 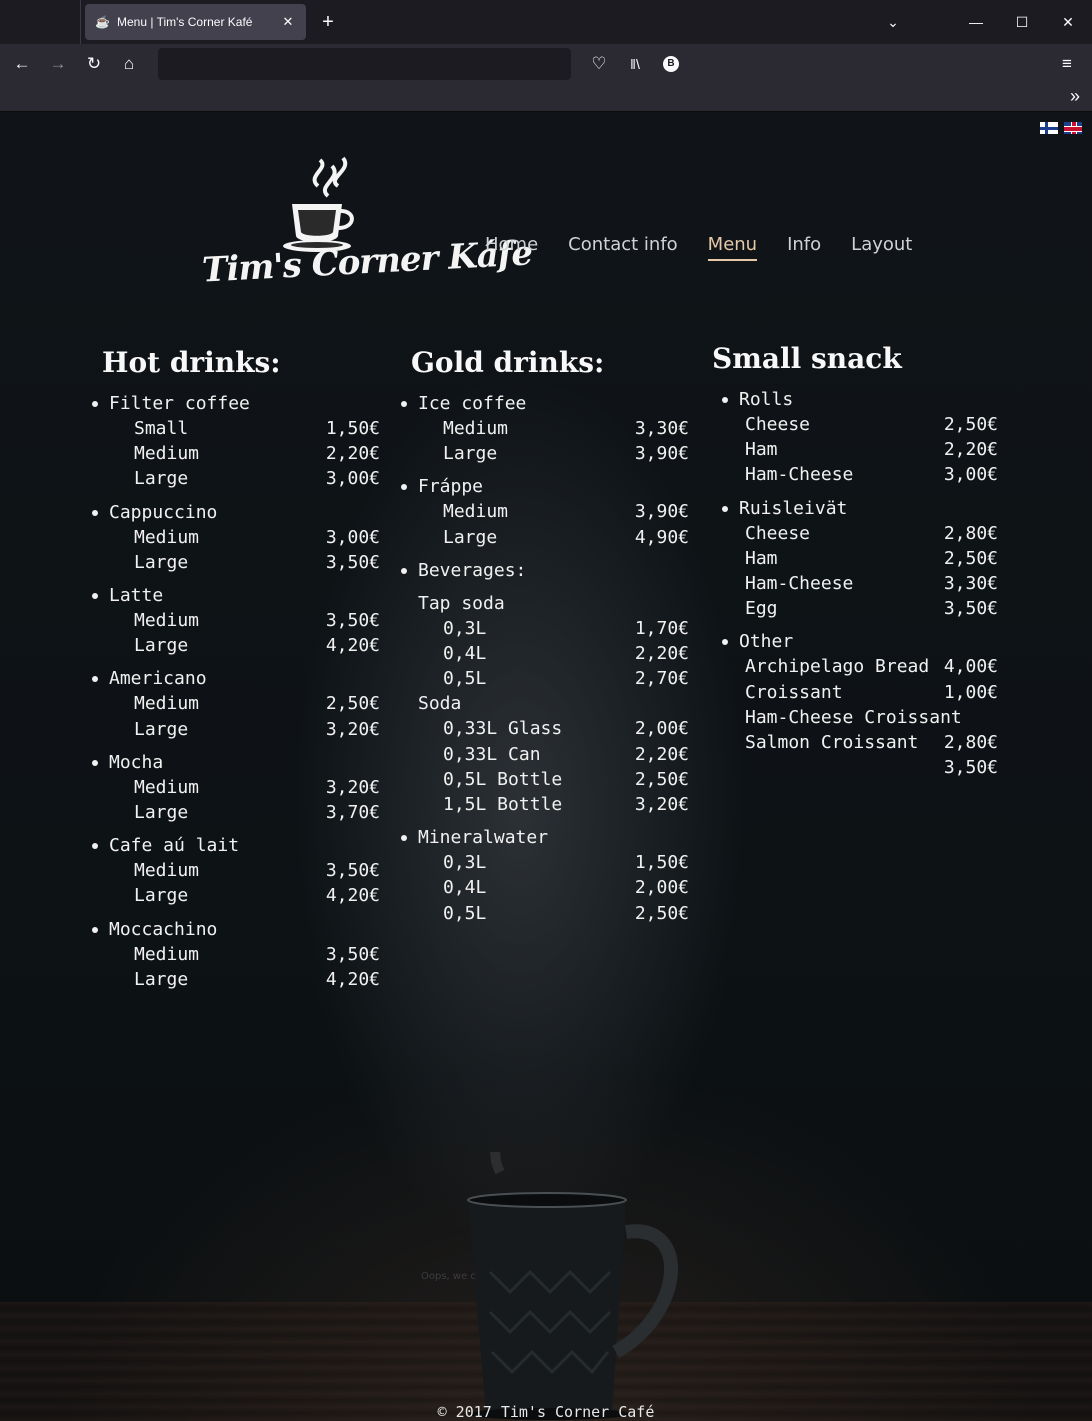 What do you see at coordinates (545, 486) in the screenshot?
I see `group-title: Fráppe` at bounding box center [545, 486].